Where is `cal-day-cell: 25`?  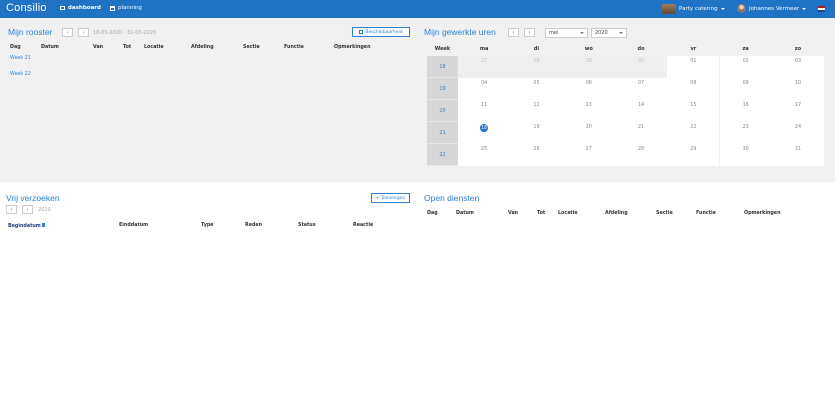 cal-day-cell: 25 is located at coordinates (484, 155).